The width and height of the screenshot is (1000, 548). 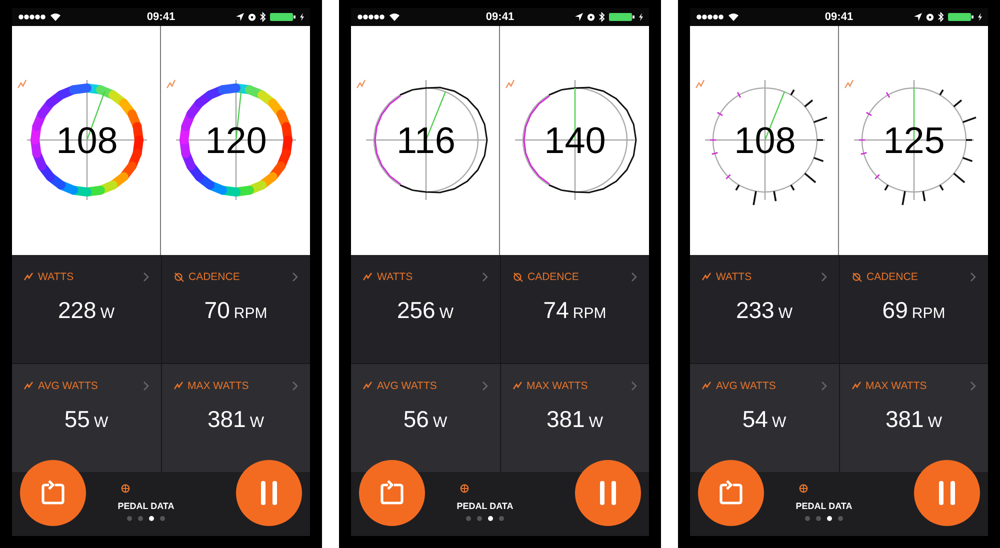 I want to click on metric-tile: AVG WATTS 55 W, so click(x=86, y=418).